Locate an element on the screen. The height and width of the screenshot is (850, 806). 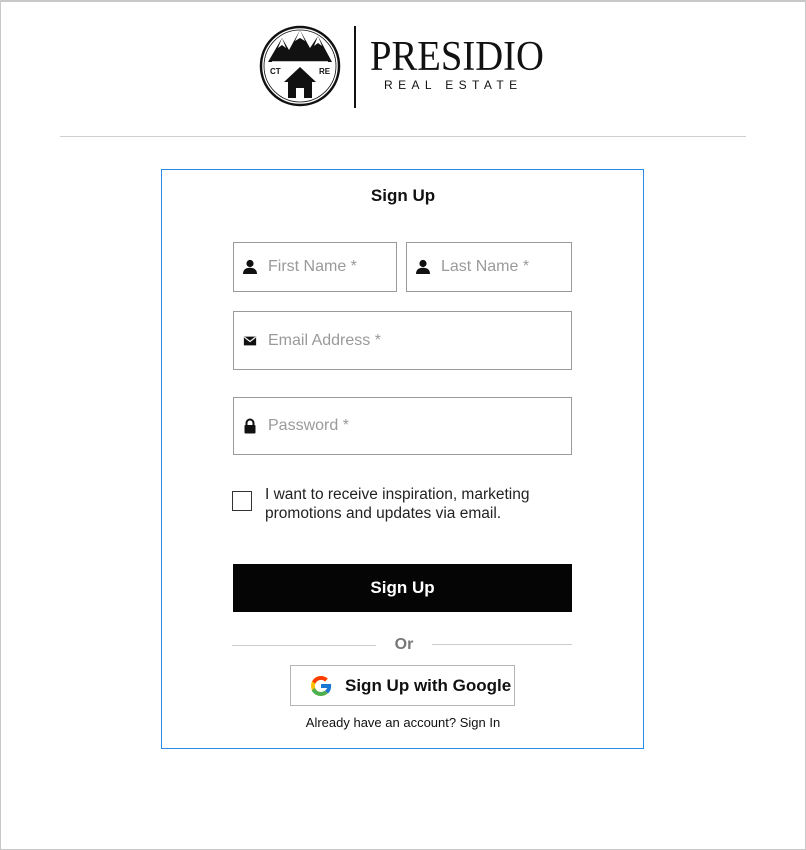
email-field is located at coordinates (402, 340).